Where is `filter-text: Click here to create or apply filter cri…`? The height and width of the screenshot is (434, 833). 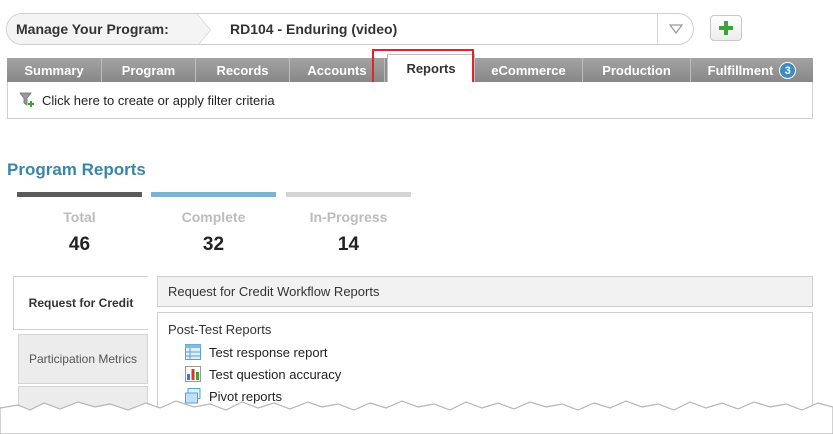
filter-text: Click here to create or apply filter cri… is located at coordinates (158, 100).